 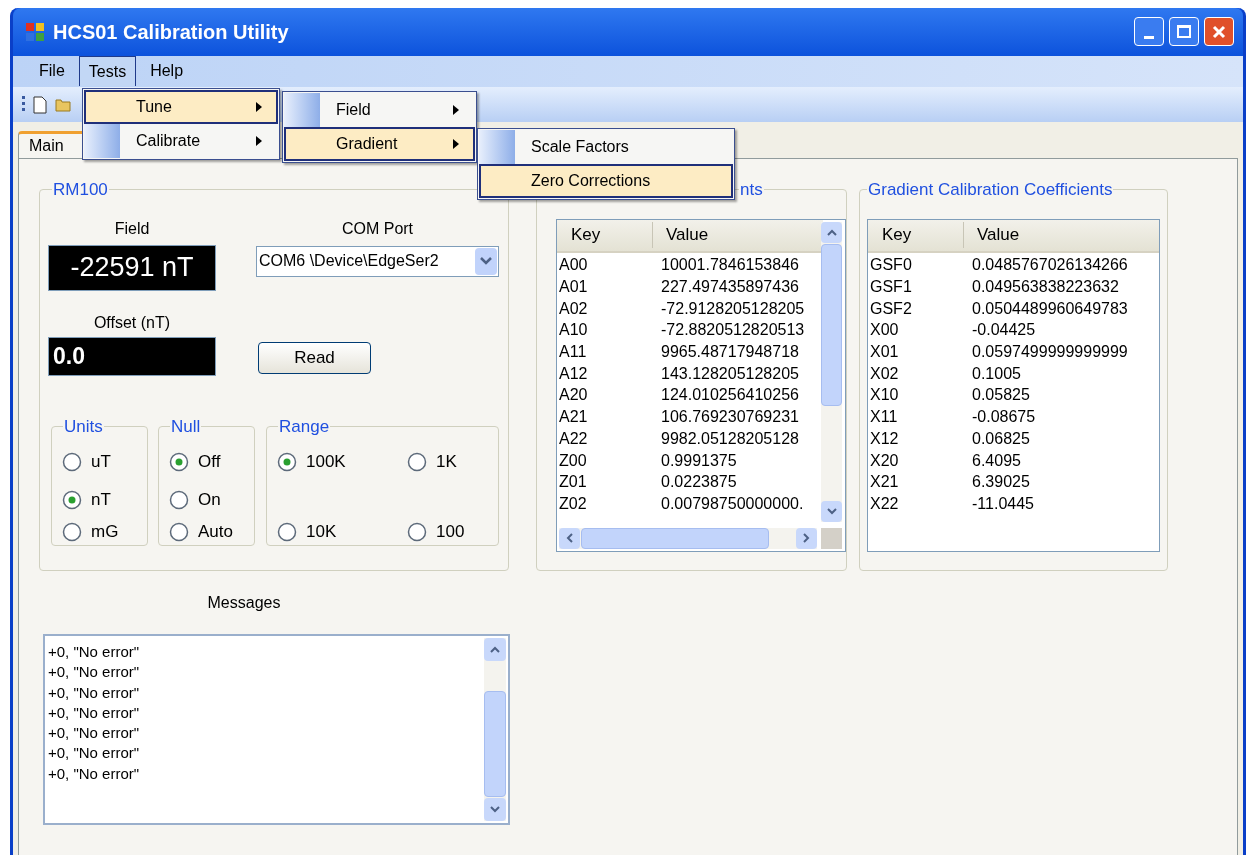 I want to click on read-button: Read, so click(x=314, y=357).